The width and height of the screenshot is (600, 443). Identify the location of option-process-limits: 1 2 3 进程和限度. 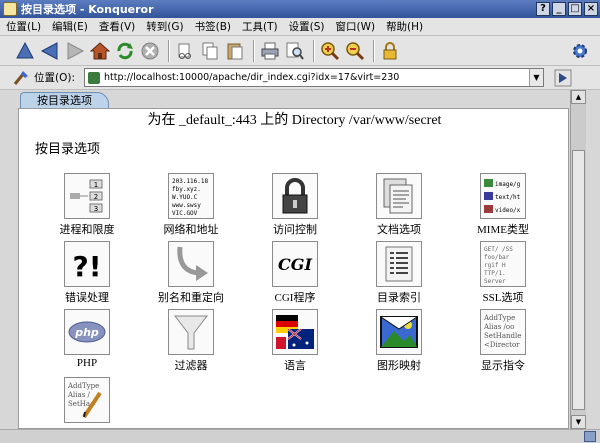
(87, 205).